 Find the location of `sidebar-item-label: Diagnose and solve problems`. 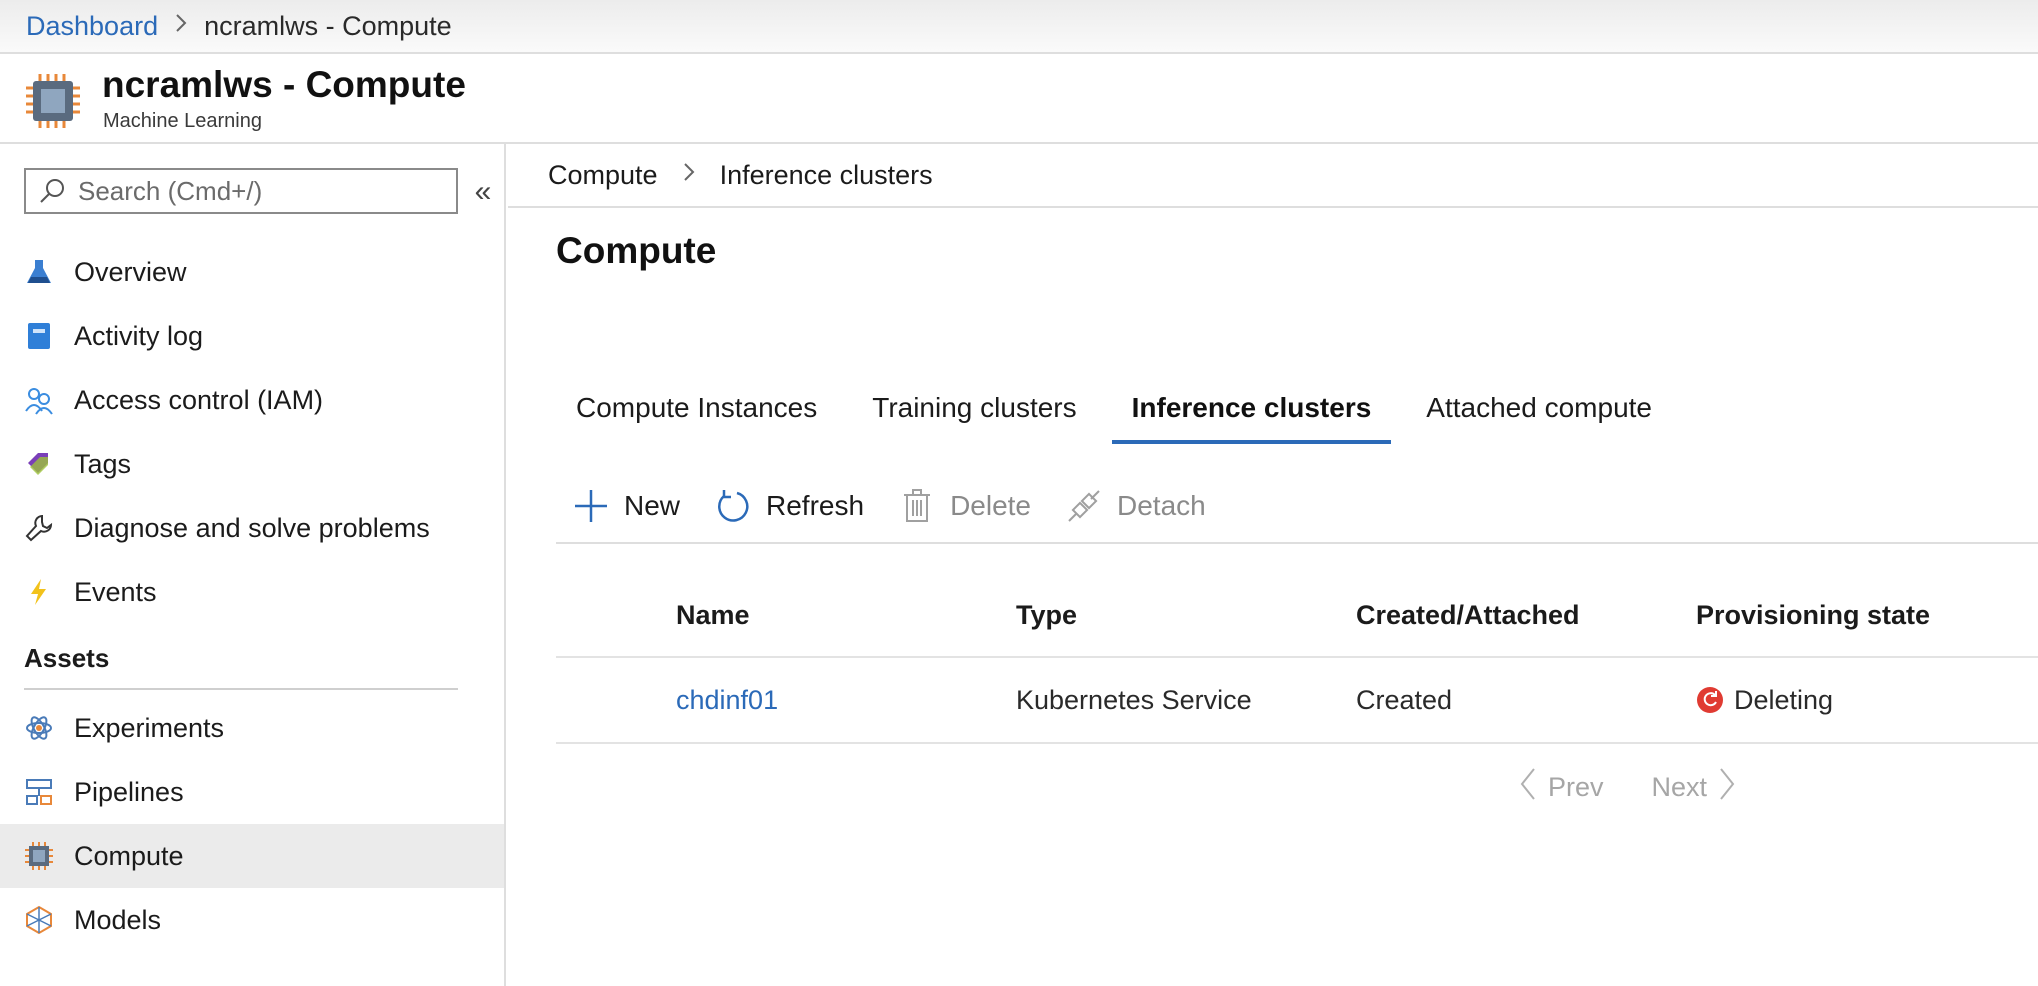

sidebar-item-label: Diagnose and solve problems is located at coordinates (252, 527).